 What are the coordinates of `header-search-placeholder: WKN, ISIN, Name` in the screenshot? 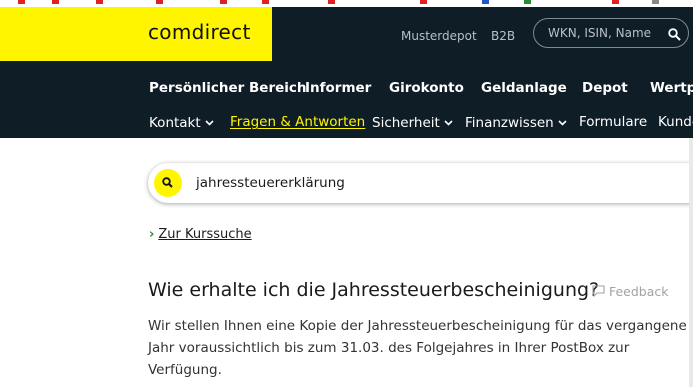 It's located at (600, 33).